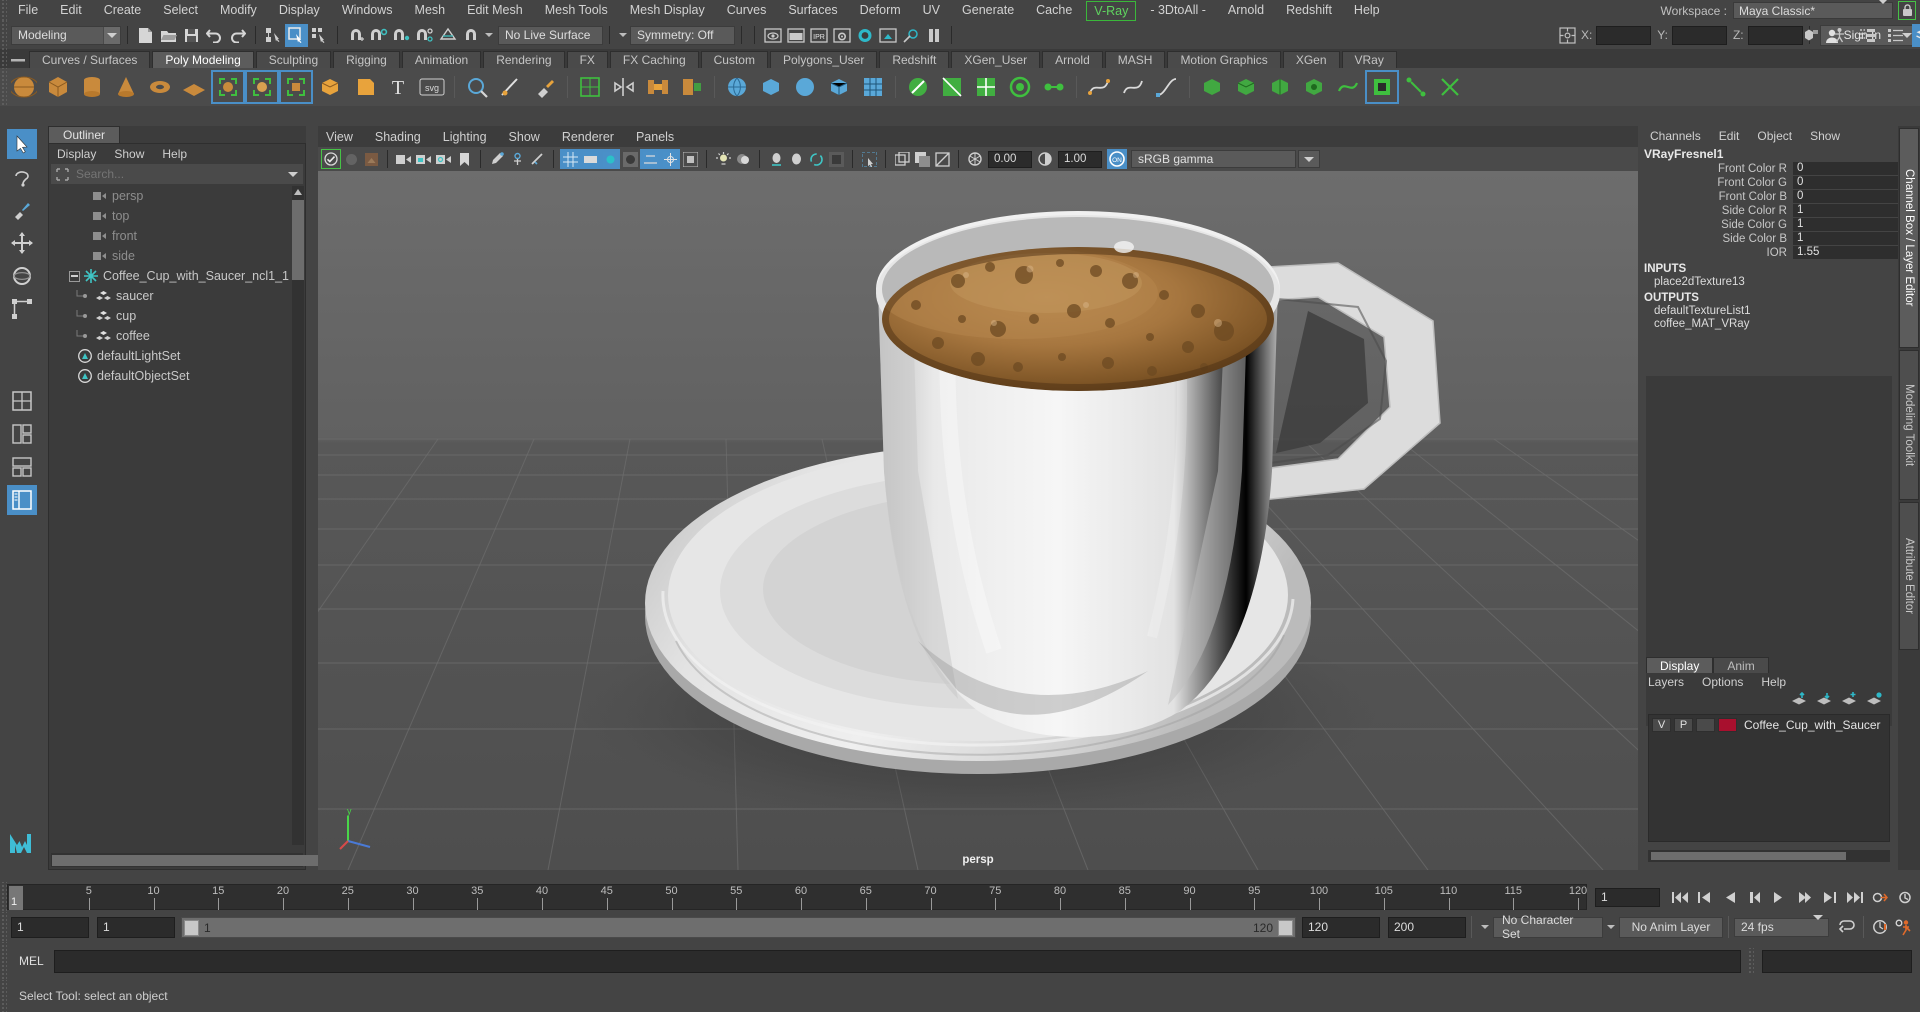  Describe the element at coordinates (3, 58) in the screenshot. I see `shelf-grip` at that location.